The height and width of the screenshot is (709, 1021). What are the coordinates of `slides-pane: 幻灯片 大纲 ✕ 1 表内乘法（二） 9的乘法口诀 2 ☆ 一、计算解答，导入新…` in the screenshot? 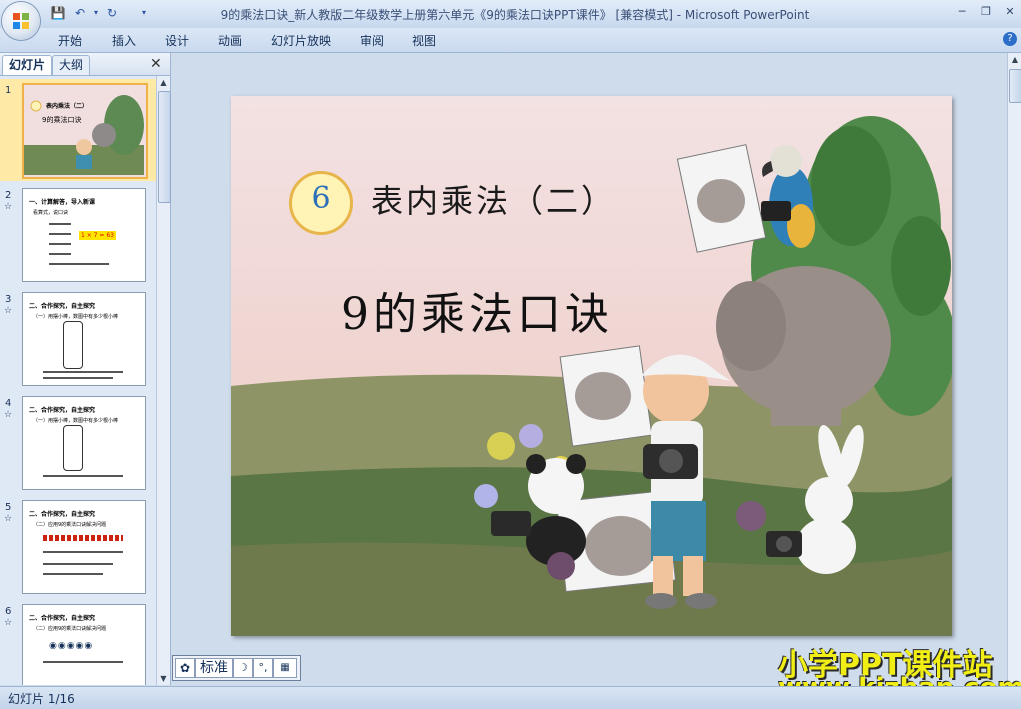 It's located at (85, 369).